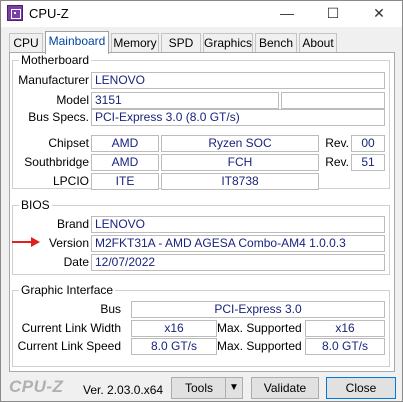  I want to click on tab-mainboard: Mainboard, so click(77, 42).